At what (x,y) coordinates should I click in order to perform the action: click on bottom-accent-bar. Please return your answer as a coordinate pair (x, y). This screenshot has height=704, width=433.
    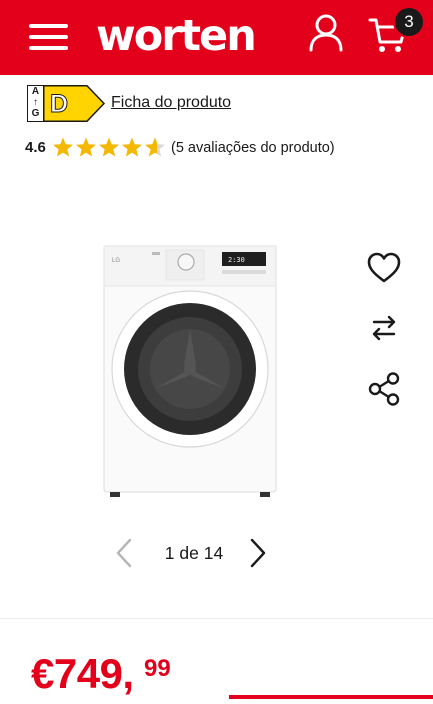
    Looking at the image, I should click on (331, 697).